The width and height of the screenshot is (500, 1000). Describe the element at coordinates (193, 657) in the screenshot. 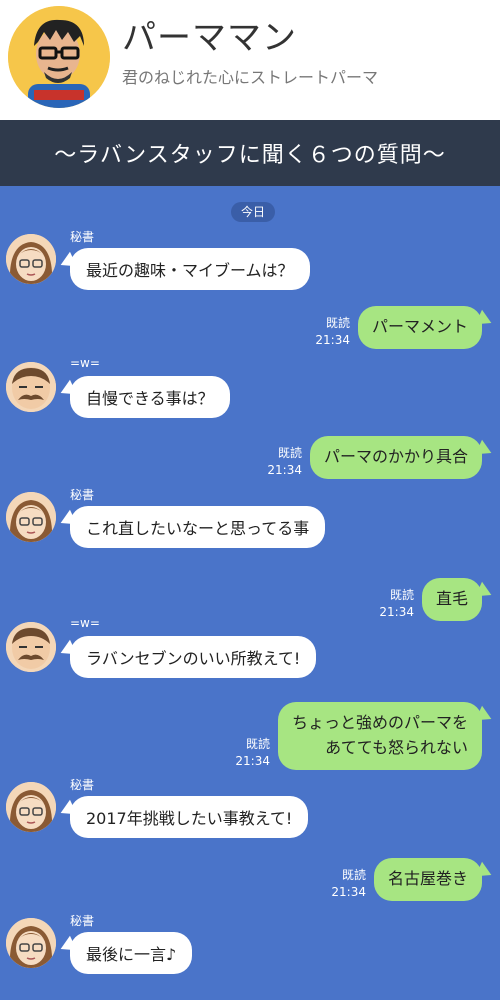

I see `incoming-bubble: ラバンセブンのいい所教えて!` at that location.